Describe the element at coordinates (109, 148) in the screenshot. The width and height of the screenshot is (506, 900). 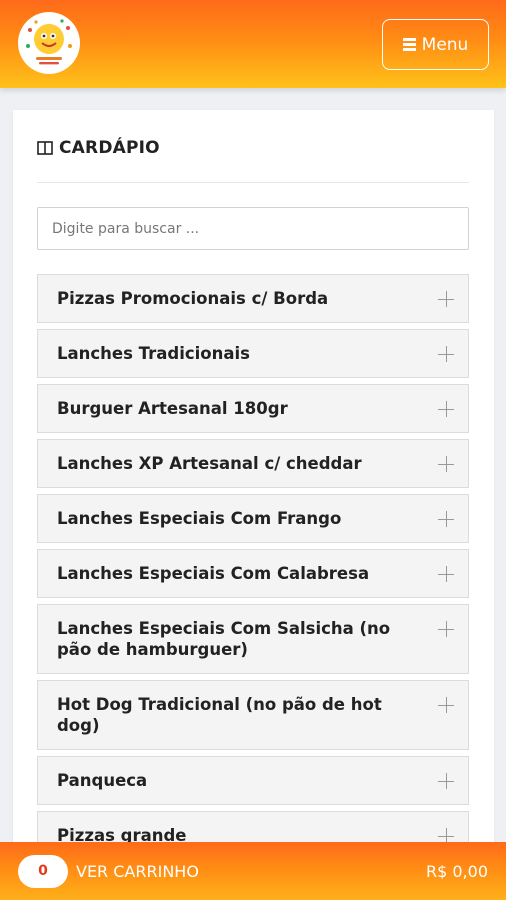
I see `card-title-text: CARDÁPIO` at that location.